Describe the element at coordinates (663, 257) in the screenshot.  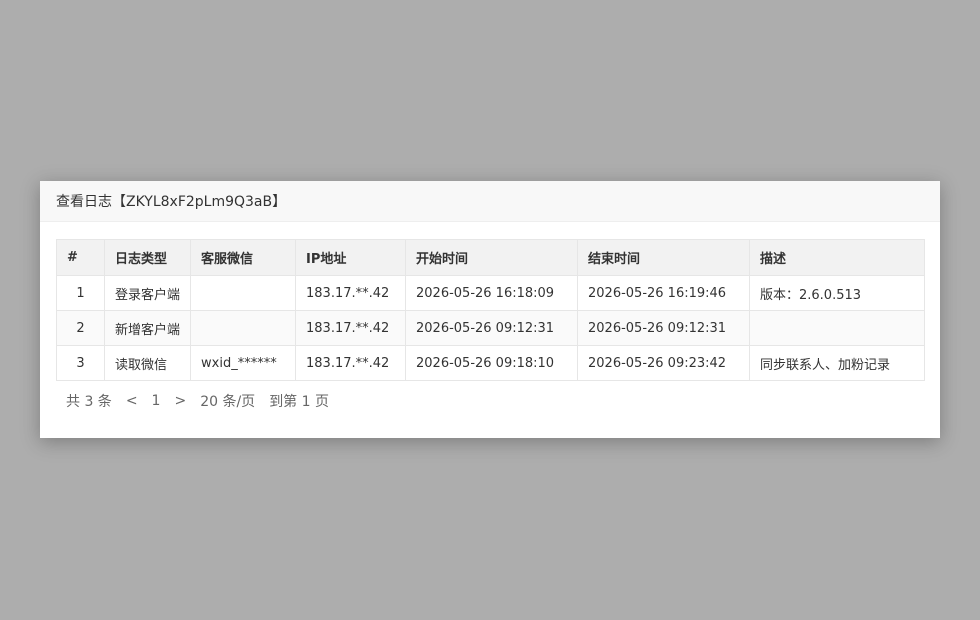
I see `header-end-time: 结束时间` at that location.